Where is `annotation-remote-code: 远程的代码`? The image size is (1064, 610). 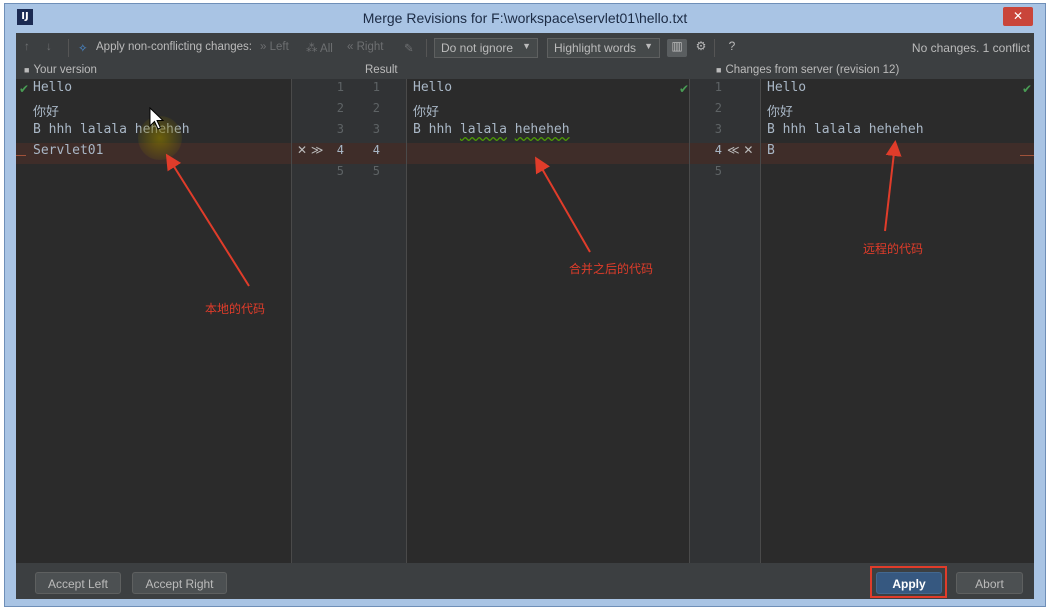
annotation-remote-code: 远程的代码 is located at coordinates (893, 249).